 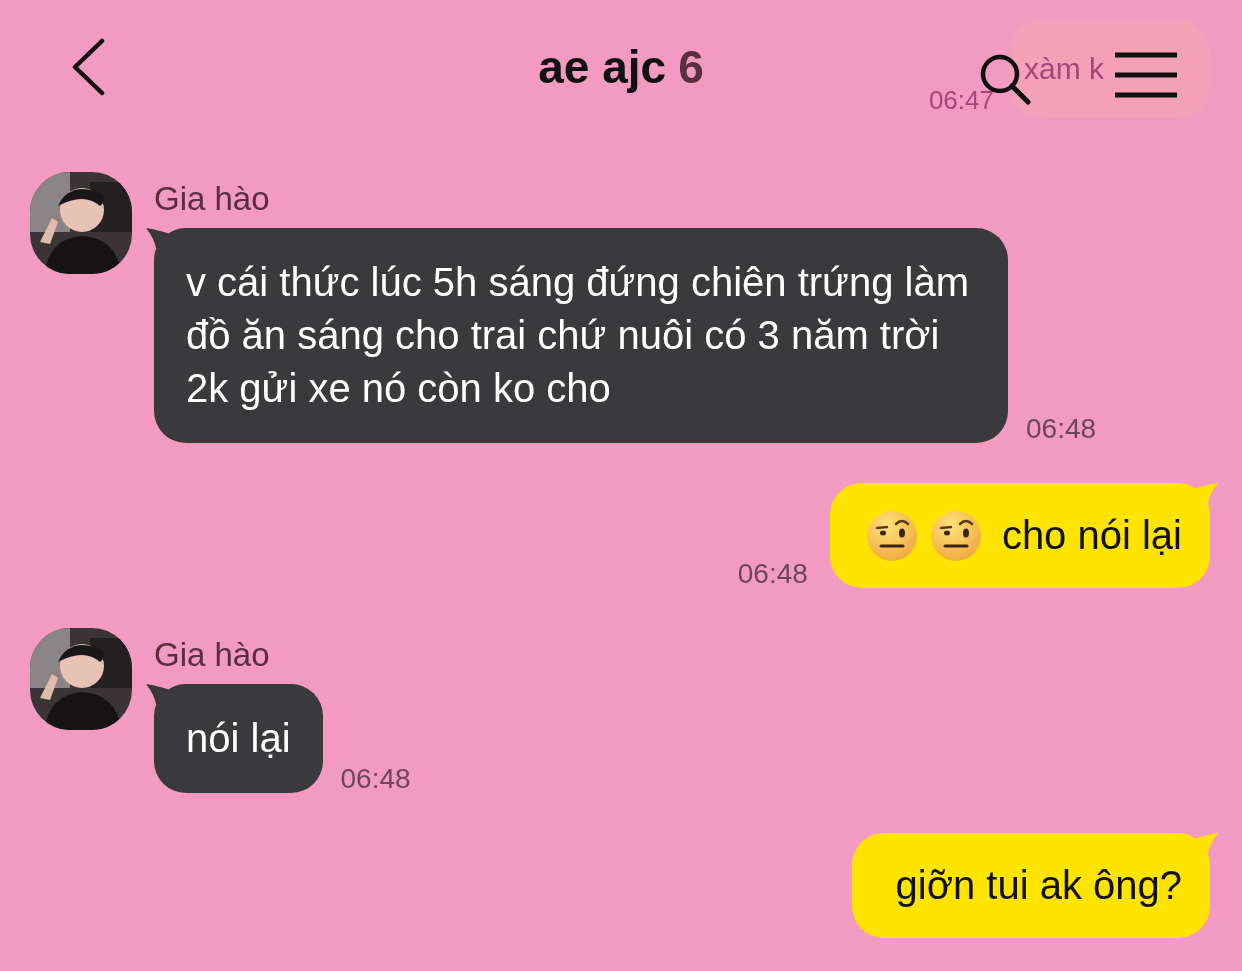 What do you see at coordinates (238, 738) in the screenshot?
I see `message-bubble: nói lại` at bounding box center [238, 738].